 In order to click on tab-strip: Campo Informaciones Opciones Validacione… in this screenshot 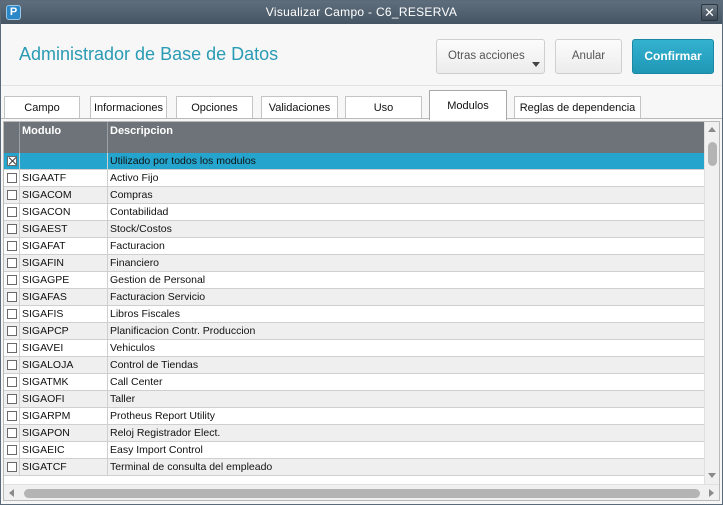, I will do `click(361, 103)`.